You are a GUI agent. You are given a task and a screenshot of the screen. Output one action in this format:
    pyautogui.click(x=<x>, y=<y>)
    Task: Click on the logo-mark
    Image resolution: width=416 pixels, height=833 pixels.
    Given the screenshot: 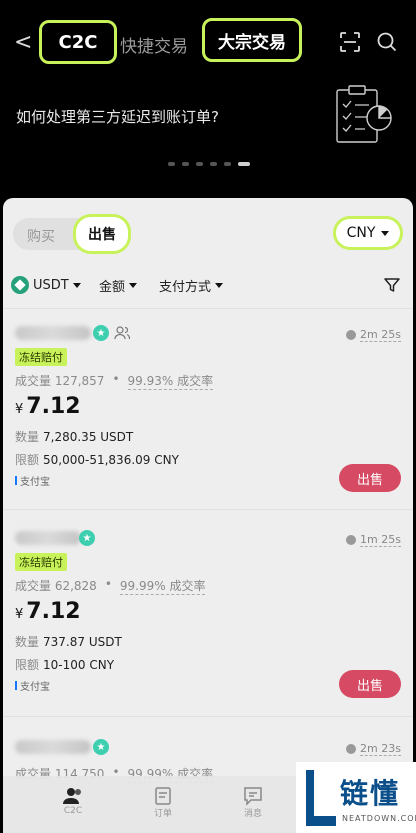 What is the action you would take?
    pyautogui.click(x=321, y=798)
    